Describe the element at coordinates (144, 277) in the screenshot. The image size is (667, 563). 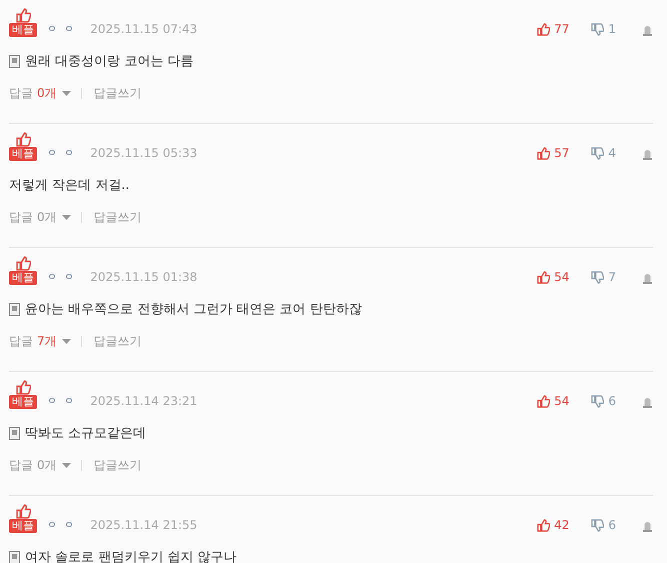
I see `comment-date: 2025.11.15 01:38` at that location.